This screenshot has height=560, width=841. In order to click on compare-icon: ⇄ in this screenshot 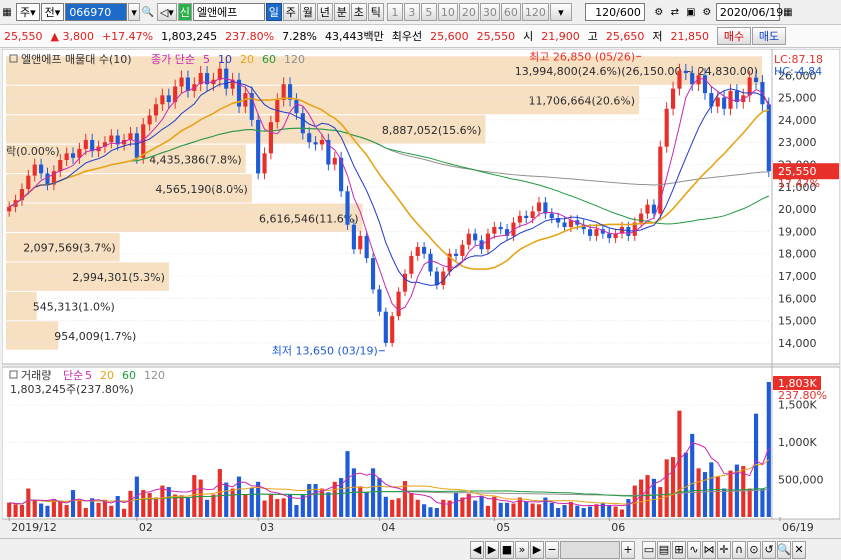, I will do `click(675, 12)`.